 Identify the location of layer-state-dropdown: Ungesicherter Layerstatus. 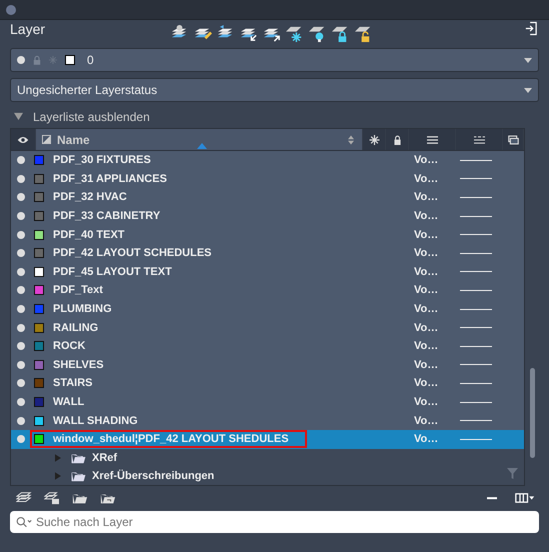
(274, 90).